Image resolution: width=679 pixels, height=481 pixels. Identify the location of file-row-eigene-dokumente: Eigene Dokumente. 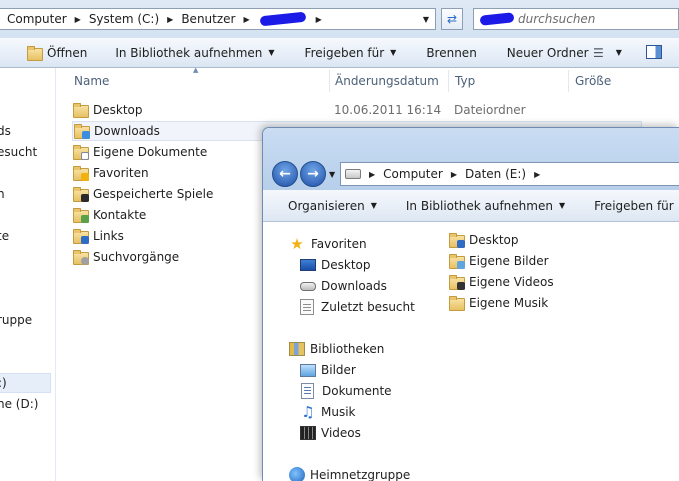
(139, 152).